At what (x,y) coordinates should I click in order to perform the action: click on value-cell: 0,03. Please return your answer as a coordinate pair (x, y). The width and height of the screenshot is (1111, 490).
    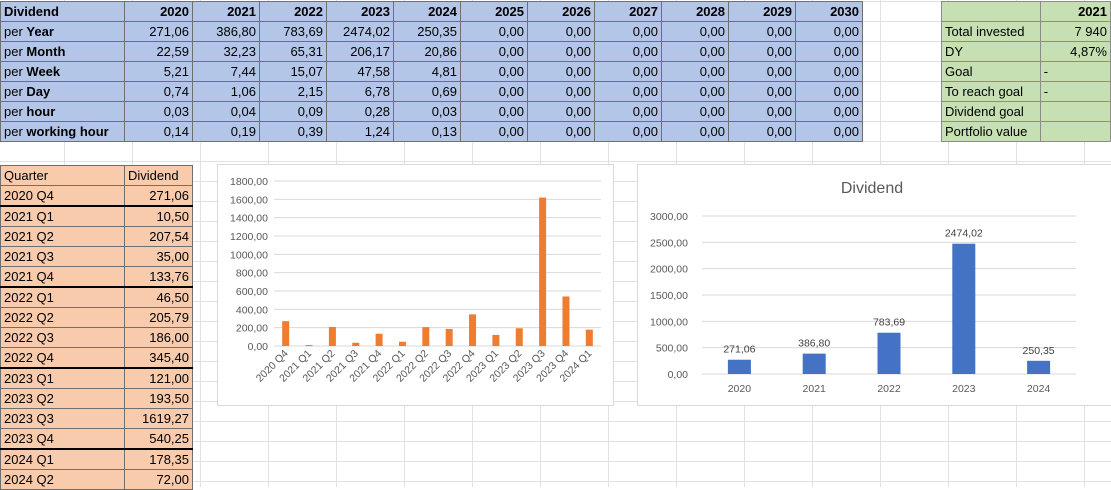
    Looking at the image, I should click on (158, 111).